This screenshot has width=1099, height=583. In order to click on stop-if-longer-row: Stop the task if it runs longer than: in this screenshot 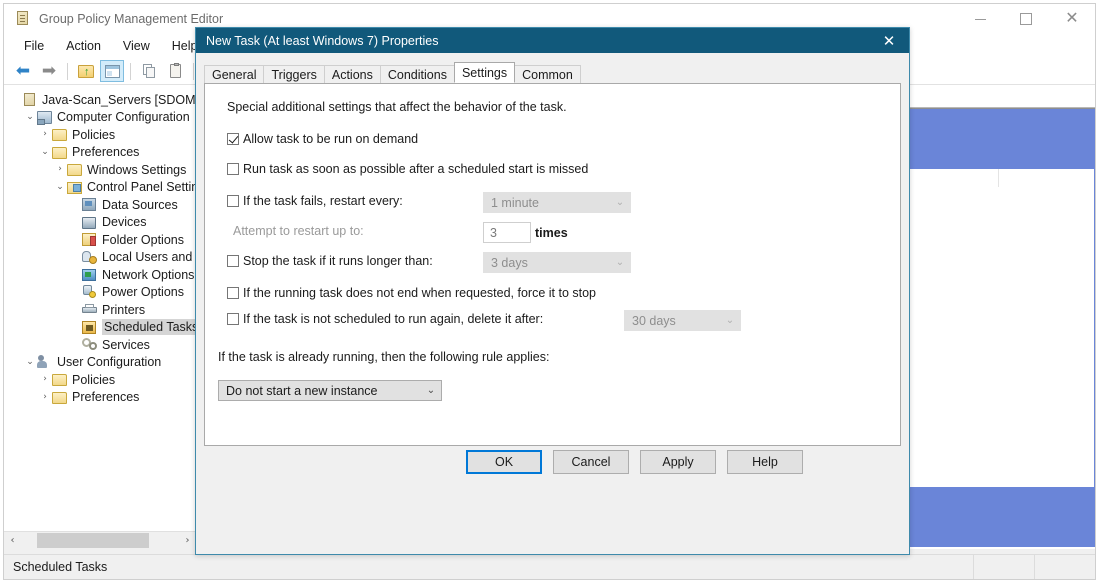, I will do `click(330, 261)`.